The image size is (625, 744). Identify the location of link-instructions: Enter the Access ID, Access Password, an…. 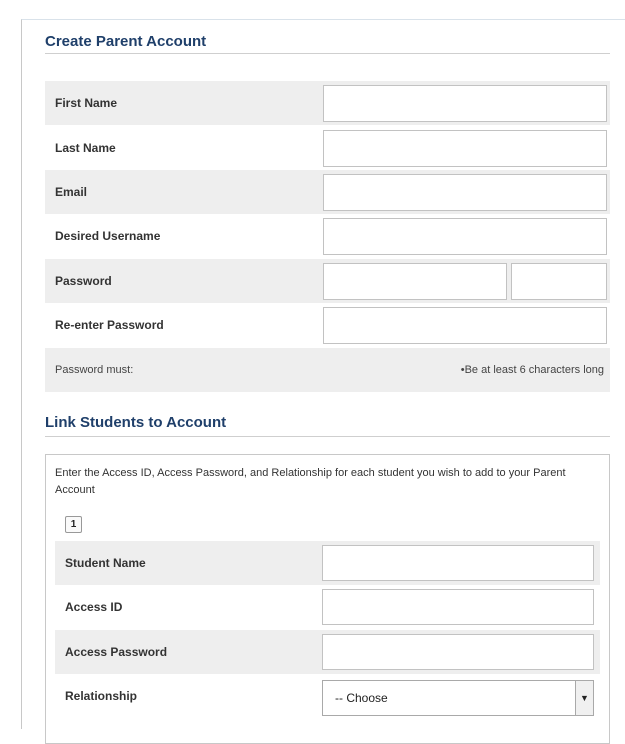
(310, 481).